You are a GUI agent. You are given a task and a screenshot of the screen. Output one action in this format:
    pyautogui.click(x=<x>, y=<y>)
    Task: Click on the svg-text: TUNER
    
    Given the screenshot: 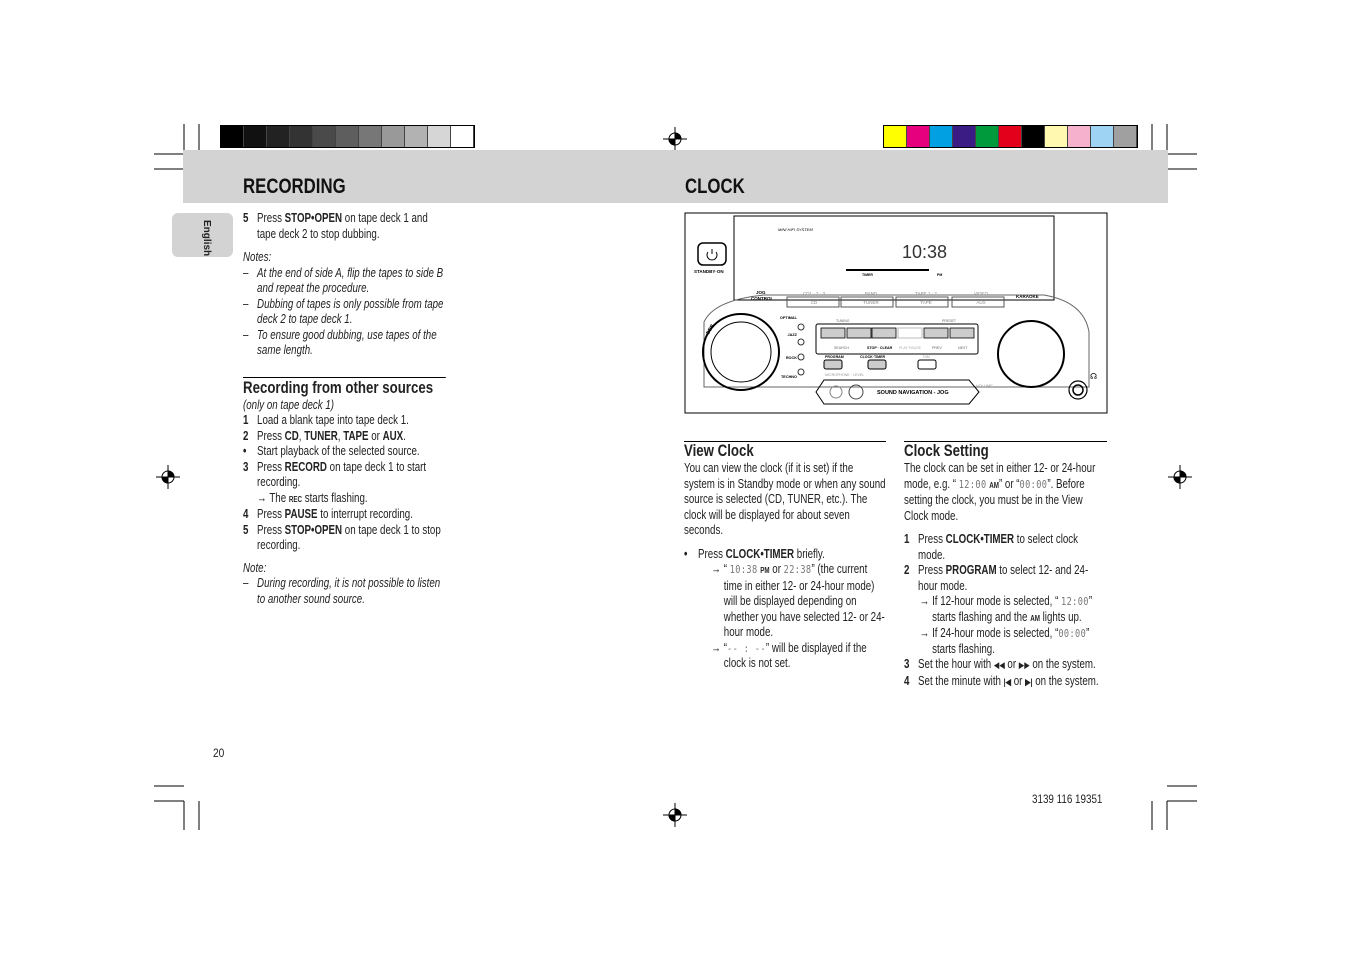 What is the action you would take?
    pyautogui.click(x=871, y=302)
    